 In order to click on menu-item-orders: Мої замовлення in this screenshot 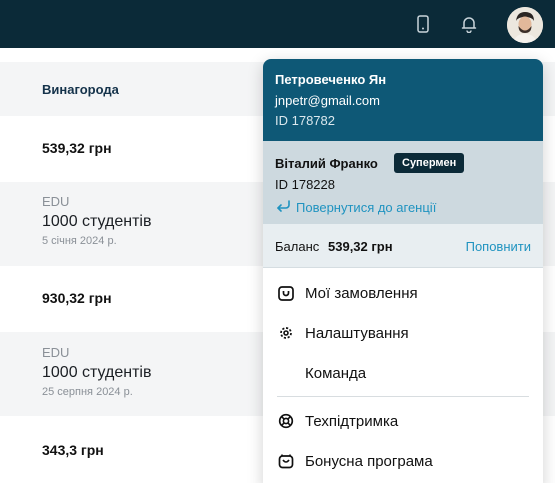, I will do `click(403, 293)`.